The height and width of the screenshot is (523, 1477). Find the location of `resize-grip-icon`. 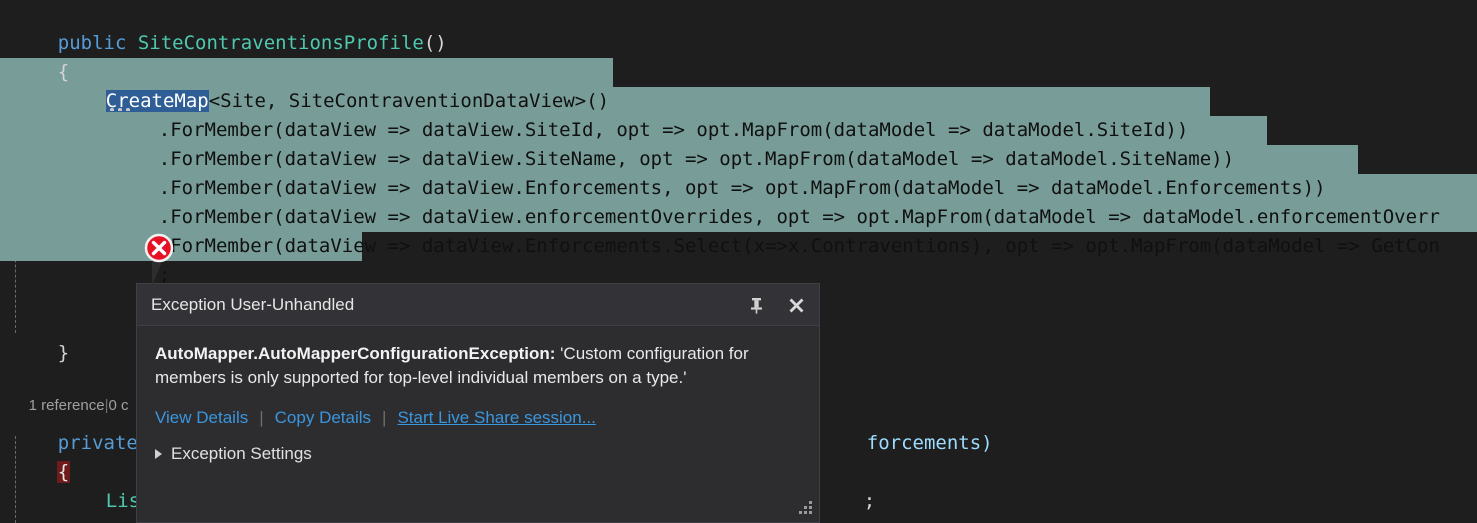

resize-grip-icon is located at coordinates (805, 508).